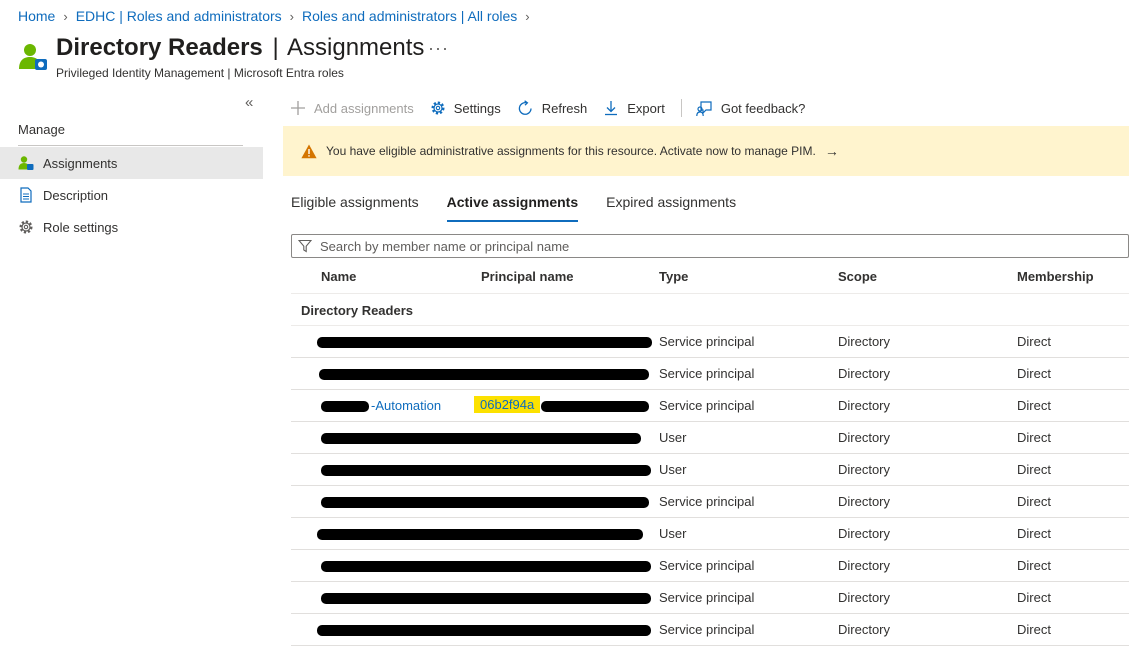 The width and height of the screenshot is (1129, 663). Describe the element at coordinates (646, 108) in the screenshot. I see `export-label: Export` at that location.